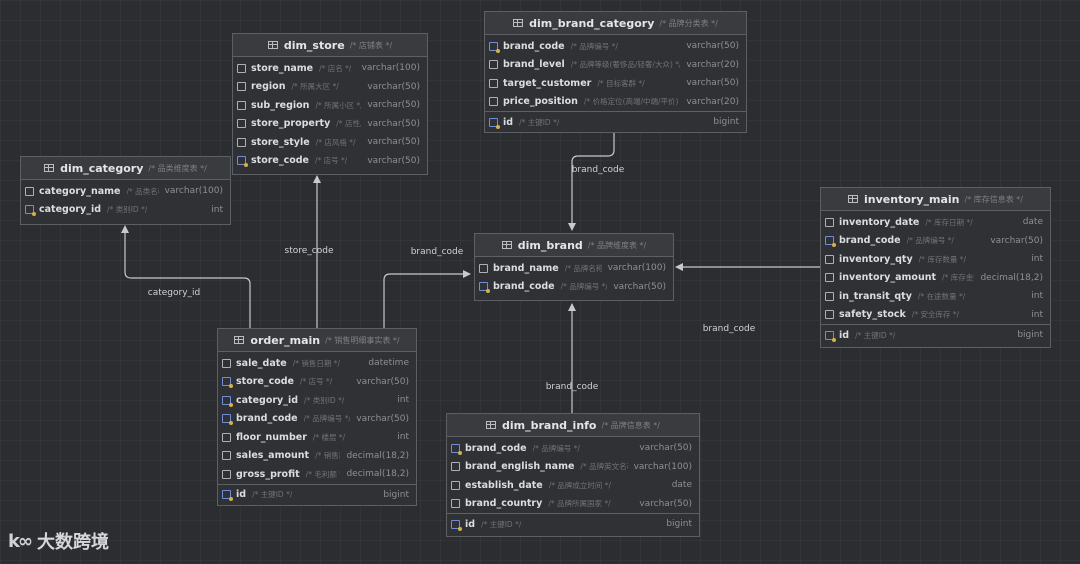 The image size is (1080, 564). I want to click on column-row: establish_date /* 品牌成立时间 */ date, so click(573, 485).